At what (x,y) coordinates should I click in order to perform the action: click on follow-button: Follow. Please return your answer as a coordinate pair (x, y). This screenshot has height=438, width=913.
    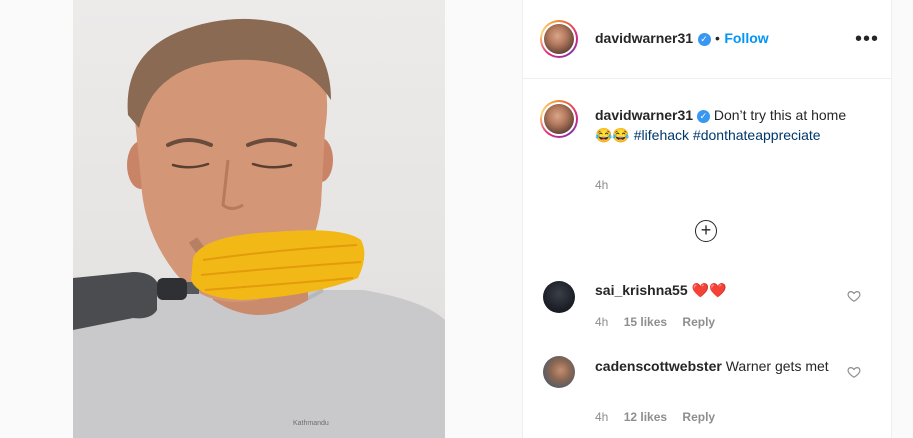
    Looking at the image, I should click on (746, 38).